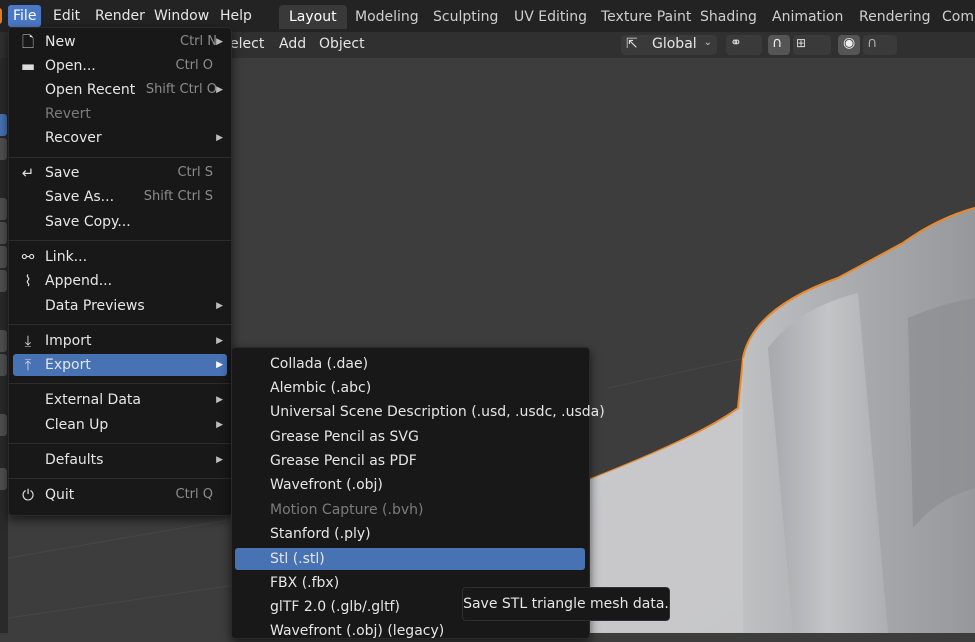 The image size is (975, 642). Describe the element at coordinates (3, 365) in the screenshot. I see `tool-measure` at that location.